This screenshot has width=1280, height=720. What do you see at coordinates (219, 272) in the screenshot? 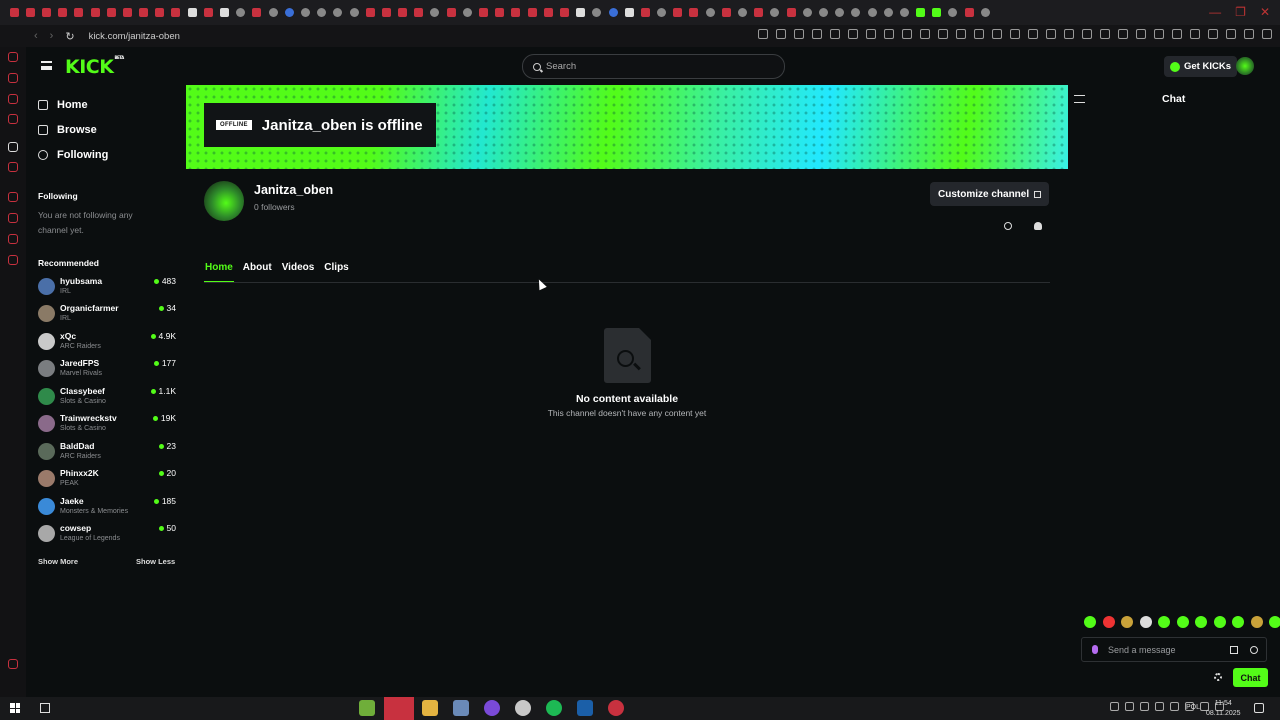
I see `tab-home: Home` at bounding box center [219, 272].